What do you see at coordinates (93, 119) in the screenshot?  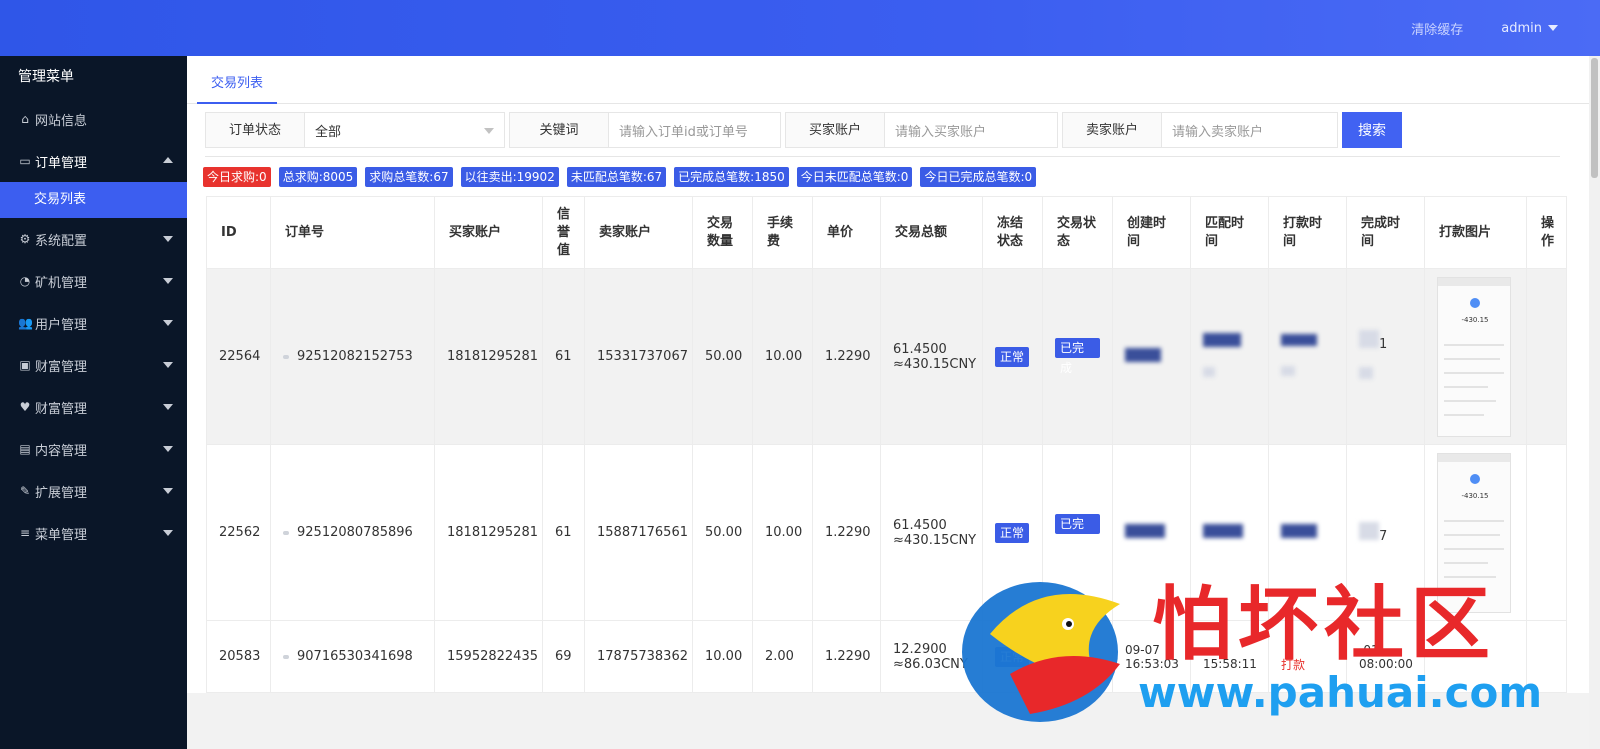 I see `sidebar-item-site-info: ⌂ 网站信息` at bounding box center [93, 119].